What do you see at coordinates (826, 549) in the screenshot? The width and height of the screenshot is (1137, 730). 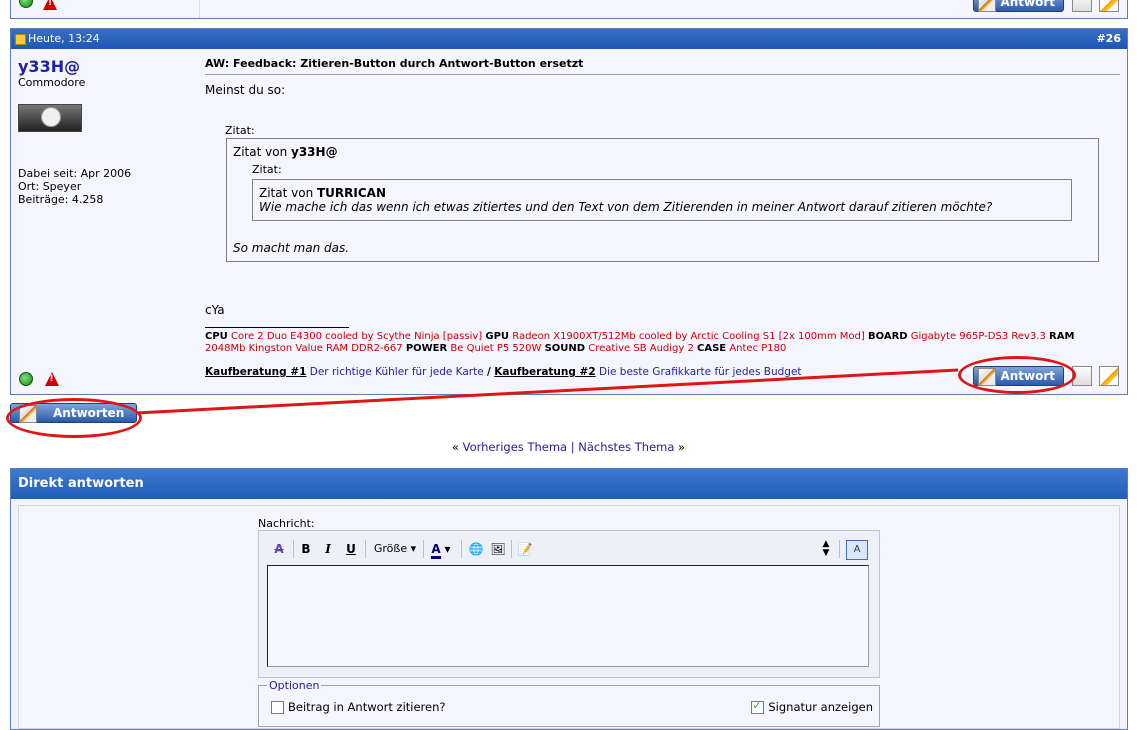 I see `resize-arrows-icon: ▲ ▼` at bounding box center [826, 549].